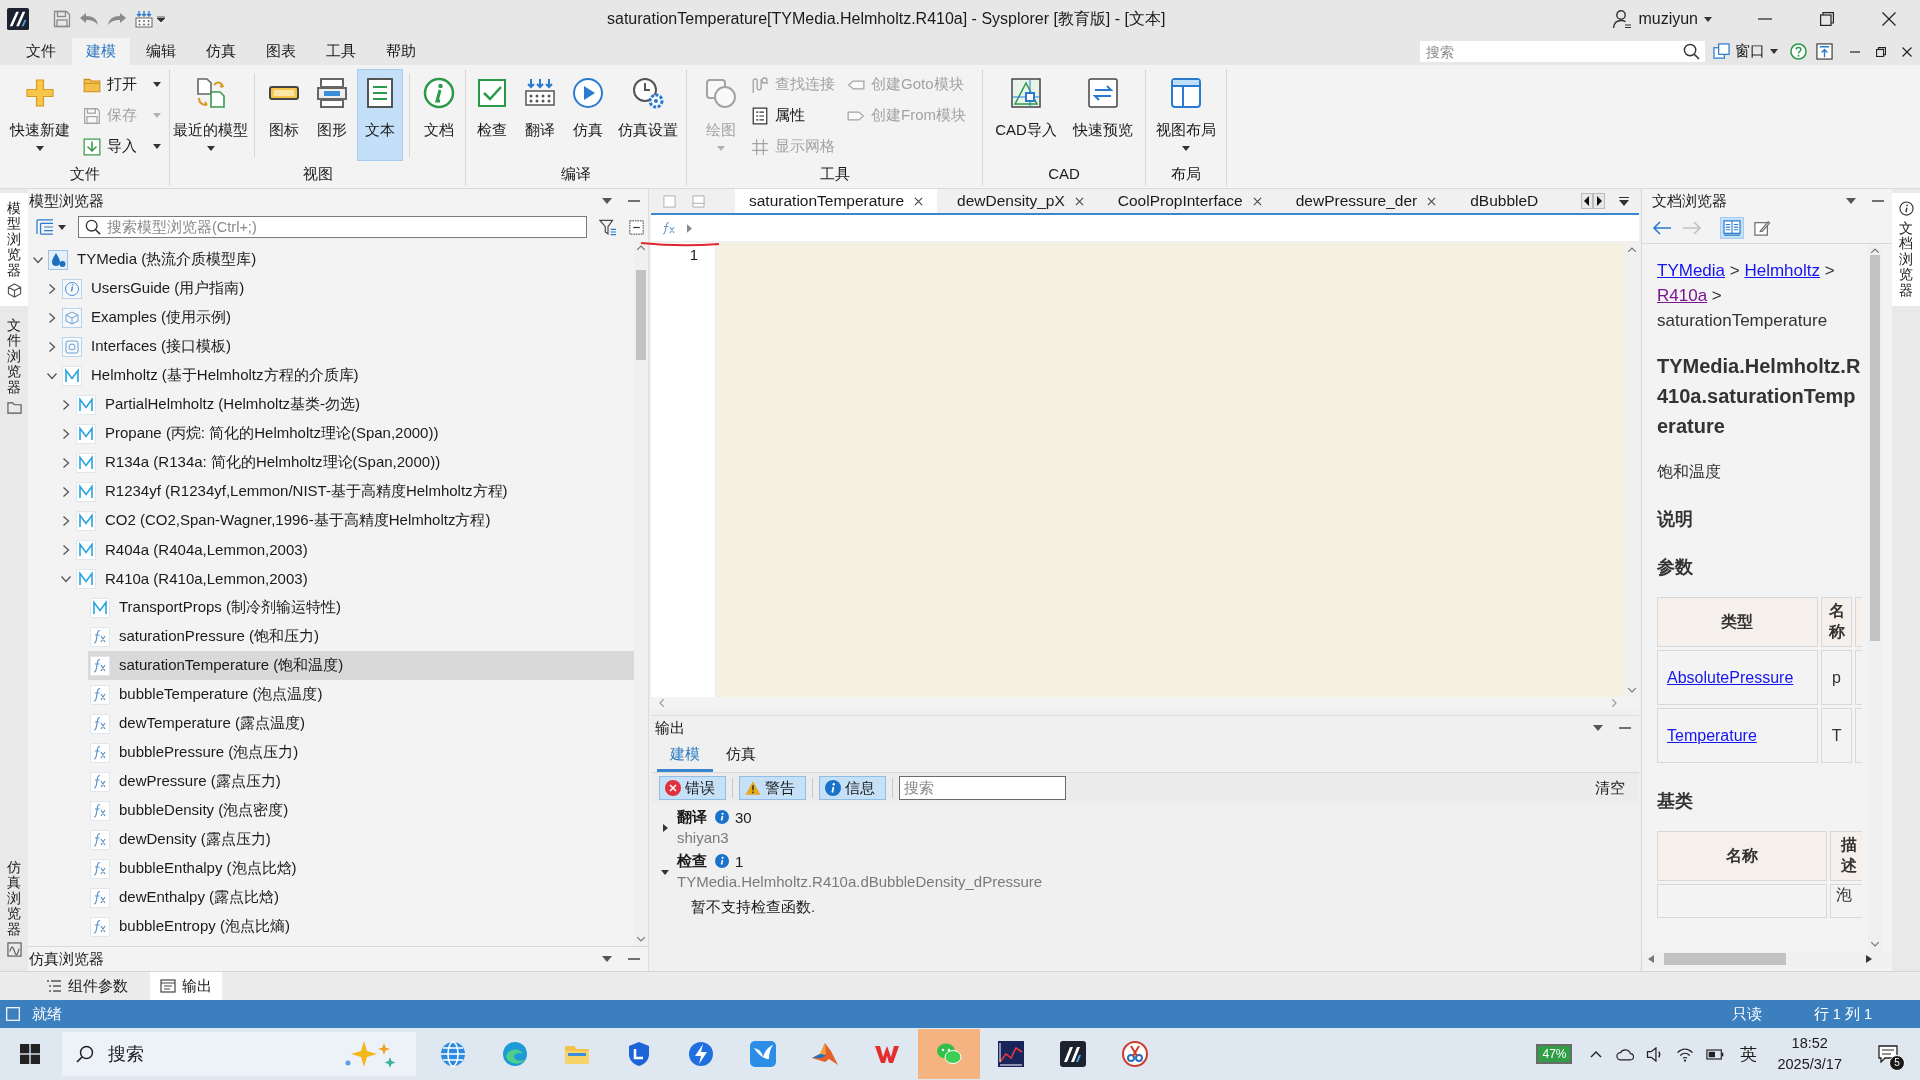 This screenshot has width=1920, height=1080. What do you see at coordinates (636, 227) in the screenshot?
I see `collapse-all-icon` at bounding box center [636, 227].